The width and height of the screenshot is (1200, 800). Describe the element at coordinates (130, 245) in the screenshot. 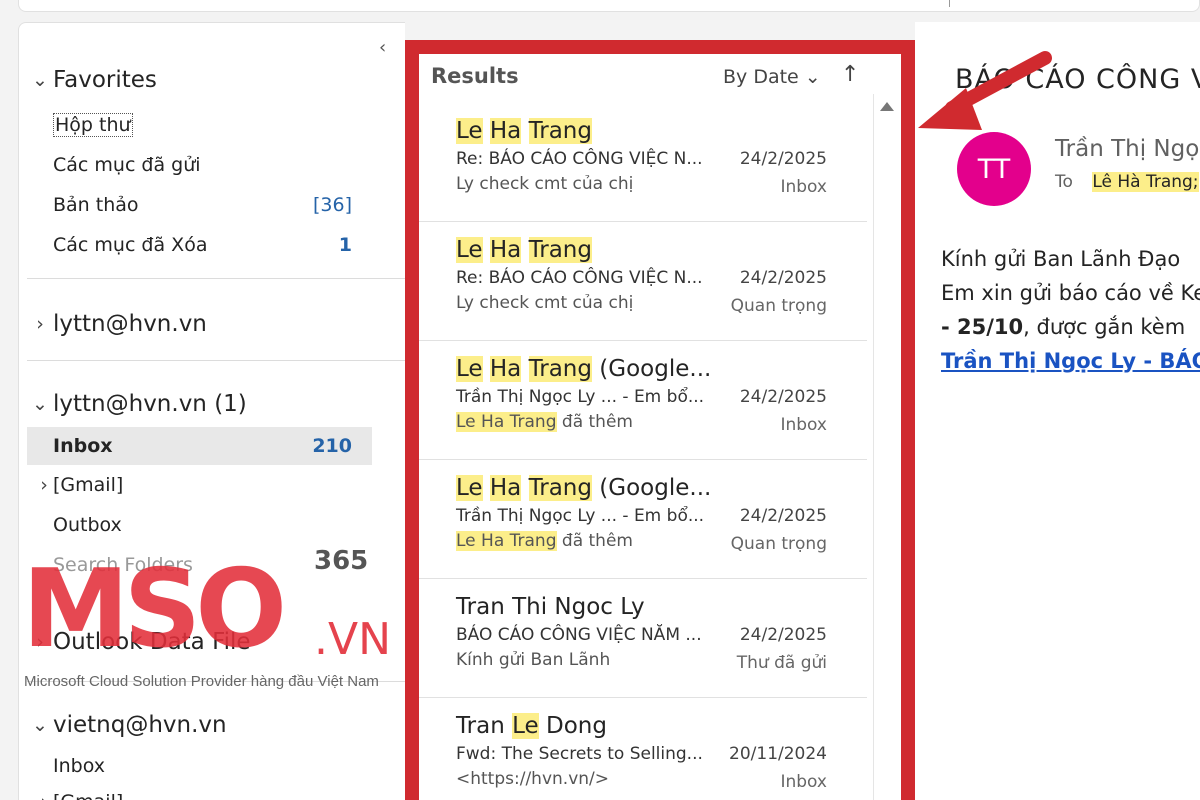

I see `folder-label: Các mục đã Xóa` at that location.